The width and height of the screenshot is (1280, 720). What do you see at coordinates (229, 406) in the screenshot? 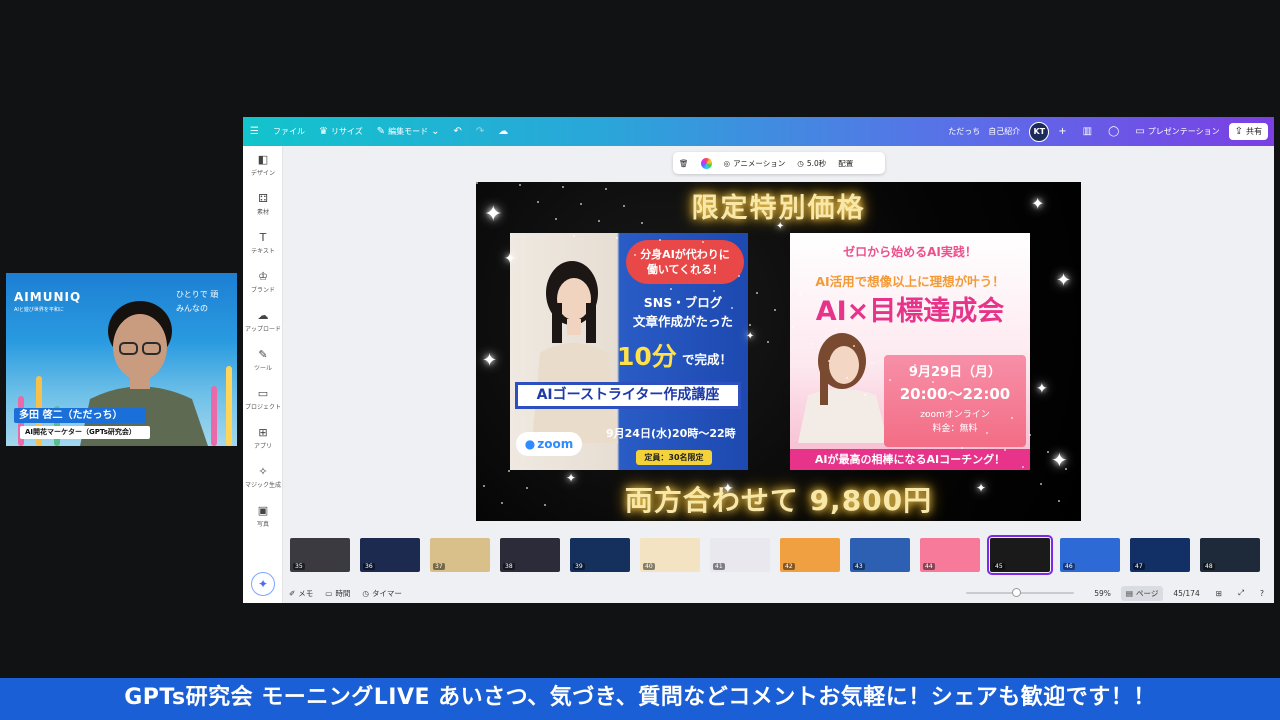
I see `background-palm-decoration` at bounding box center [229, 406].